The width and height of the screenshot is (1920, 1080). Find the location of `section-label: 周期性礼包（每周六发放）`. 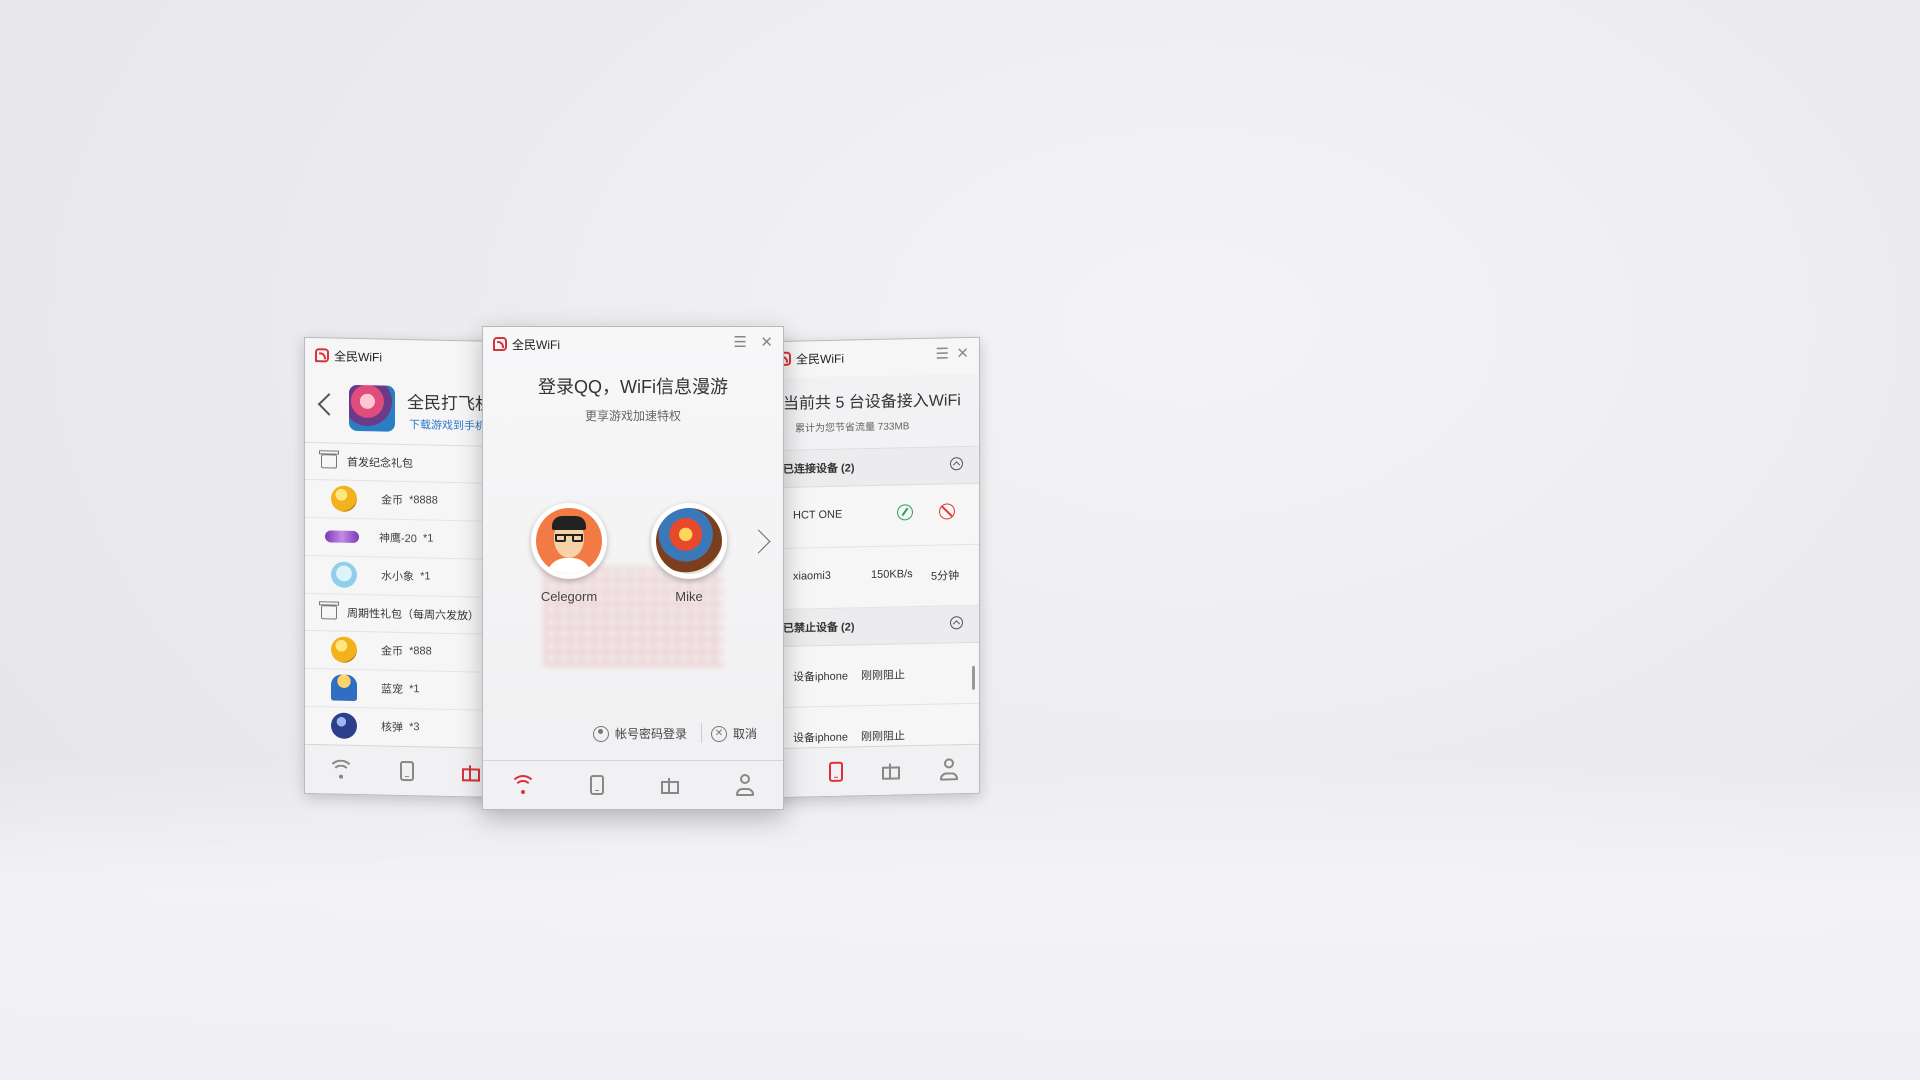

section-label: 周期性礼包（每周六发放） is located at coordinates (413, 615).